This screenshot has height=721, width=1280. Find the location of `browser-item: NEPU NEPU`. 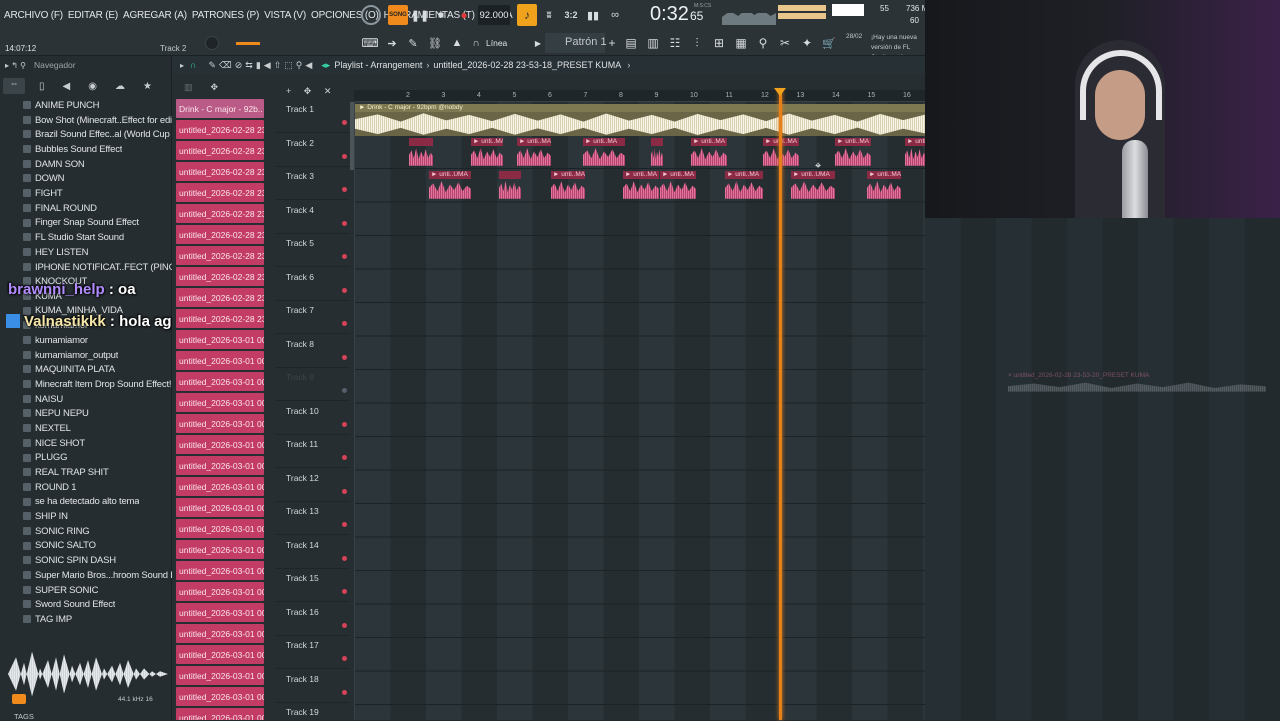

browser-item: NEPU NEPU is located at coordinates (86, 413).